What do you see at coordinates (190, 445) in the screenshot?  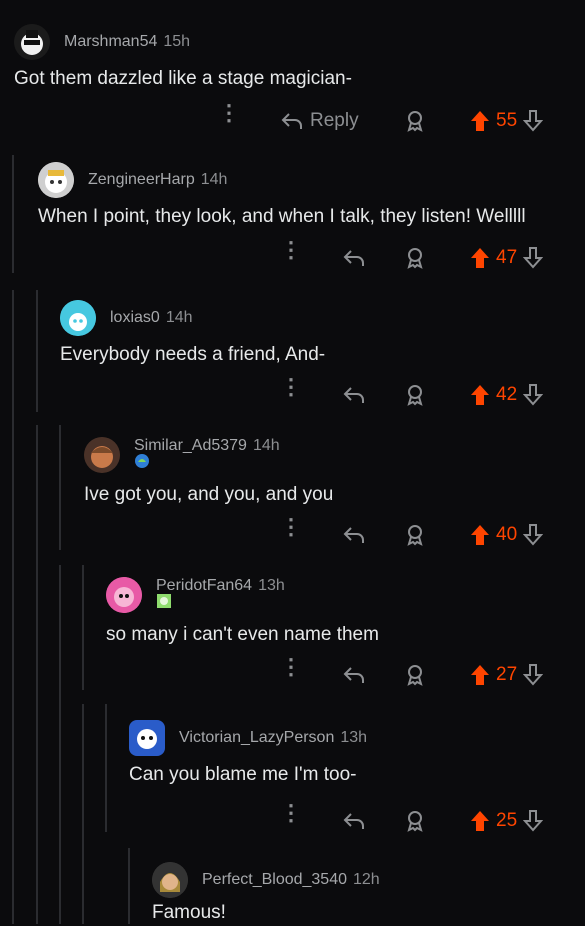 I see `username: Similar_Ad5379` at bounding box center [190, 445].